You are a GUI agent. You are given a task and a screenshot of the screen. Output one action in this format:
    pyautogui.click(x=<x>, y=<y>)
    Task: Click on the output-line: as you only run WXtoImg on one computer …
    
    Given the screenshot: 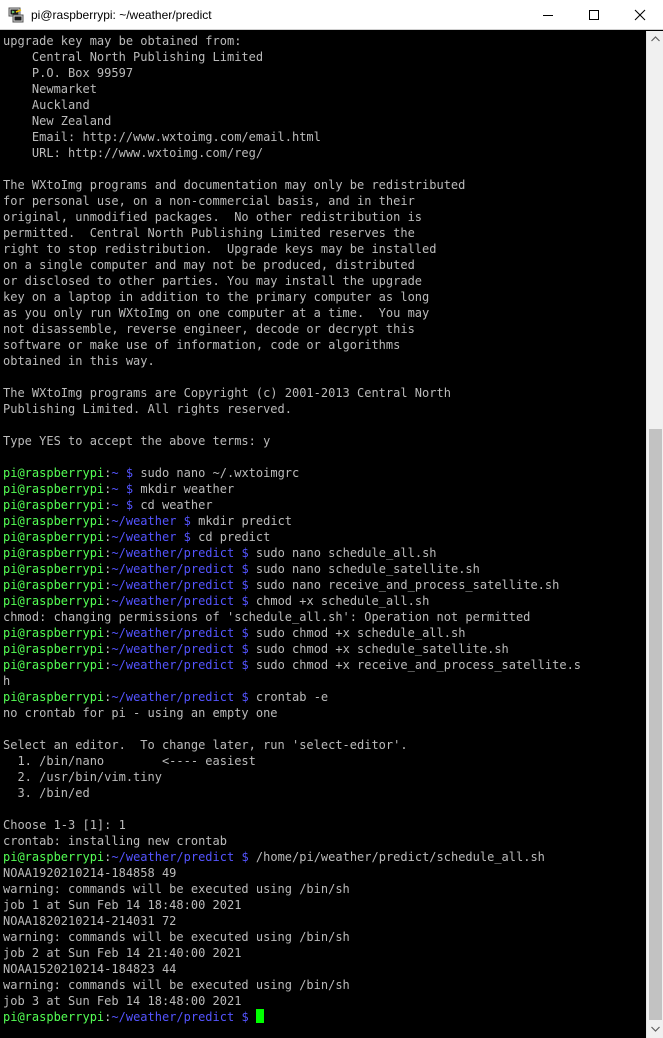 What is the action you would take?
    pyautogui.click(x=216, y=313)
    